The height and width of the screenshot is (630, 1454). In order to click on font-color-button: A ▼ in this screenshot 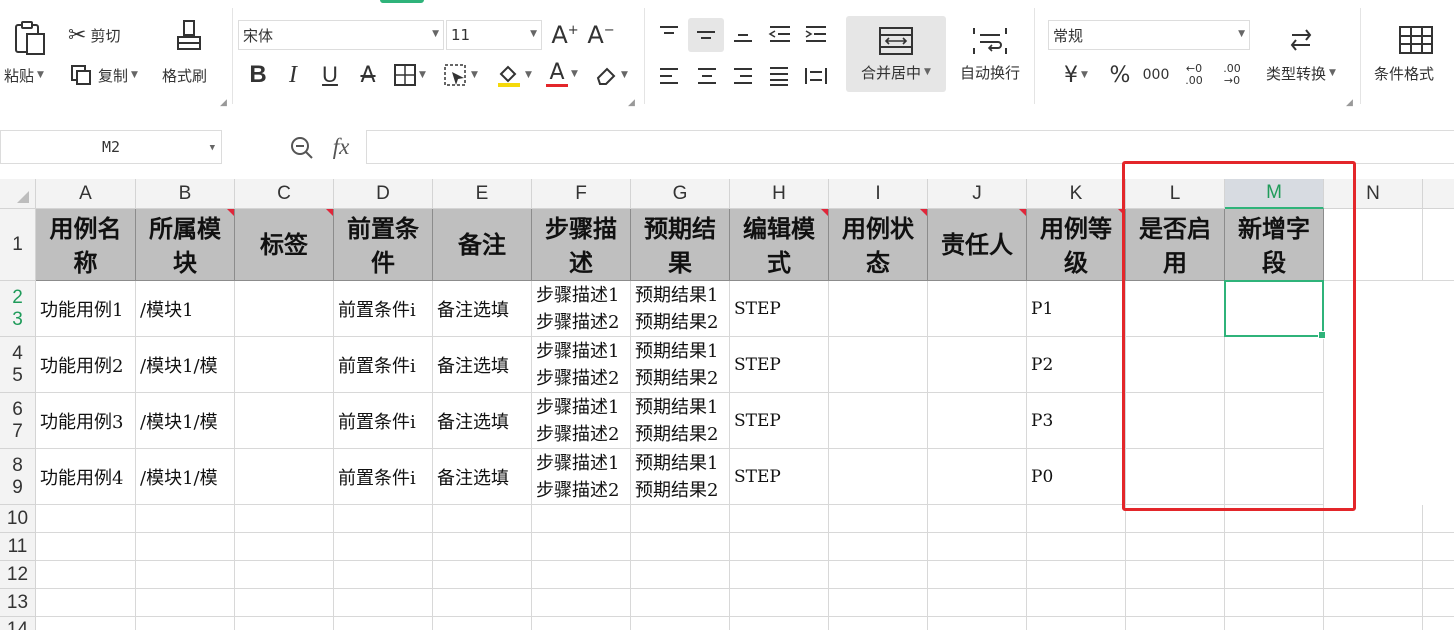, I will do `click(562, 74)`.